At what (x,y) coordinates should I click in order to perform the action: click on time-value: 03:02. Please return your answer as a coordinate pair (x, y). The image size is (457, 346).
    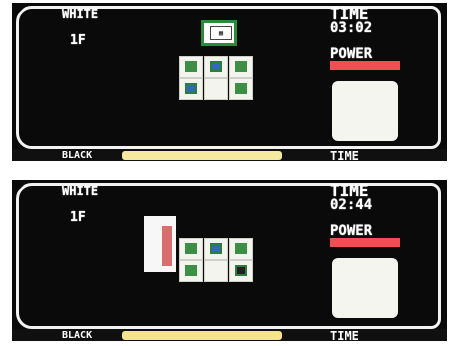
    Looking at the image, I should click on (351, 28).